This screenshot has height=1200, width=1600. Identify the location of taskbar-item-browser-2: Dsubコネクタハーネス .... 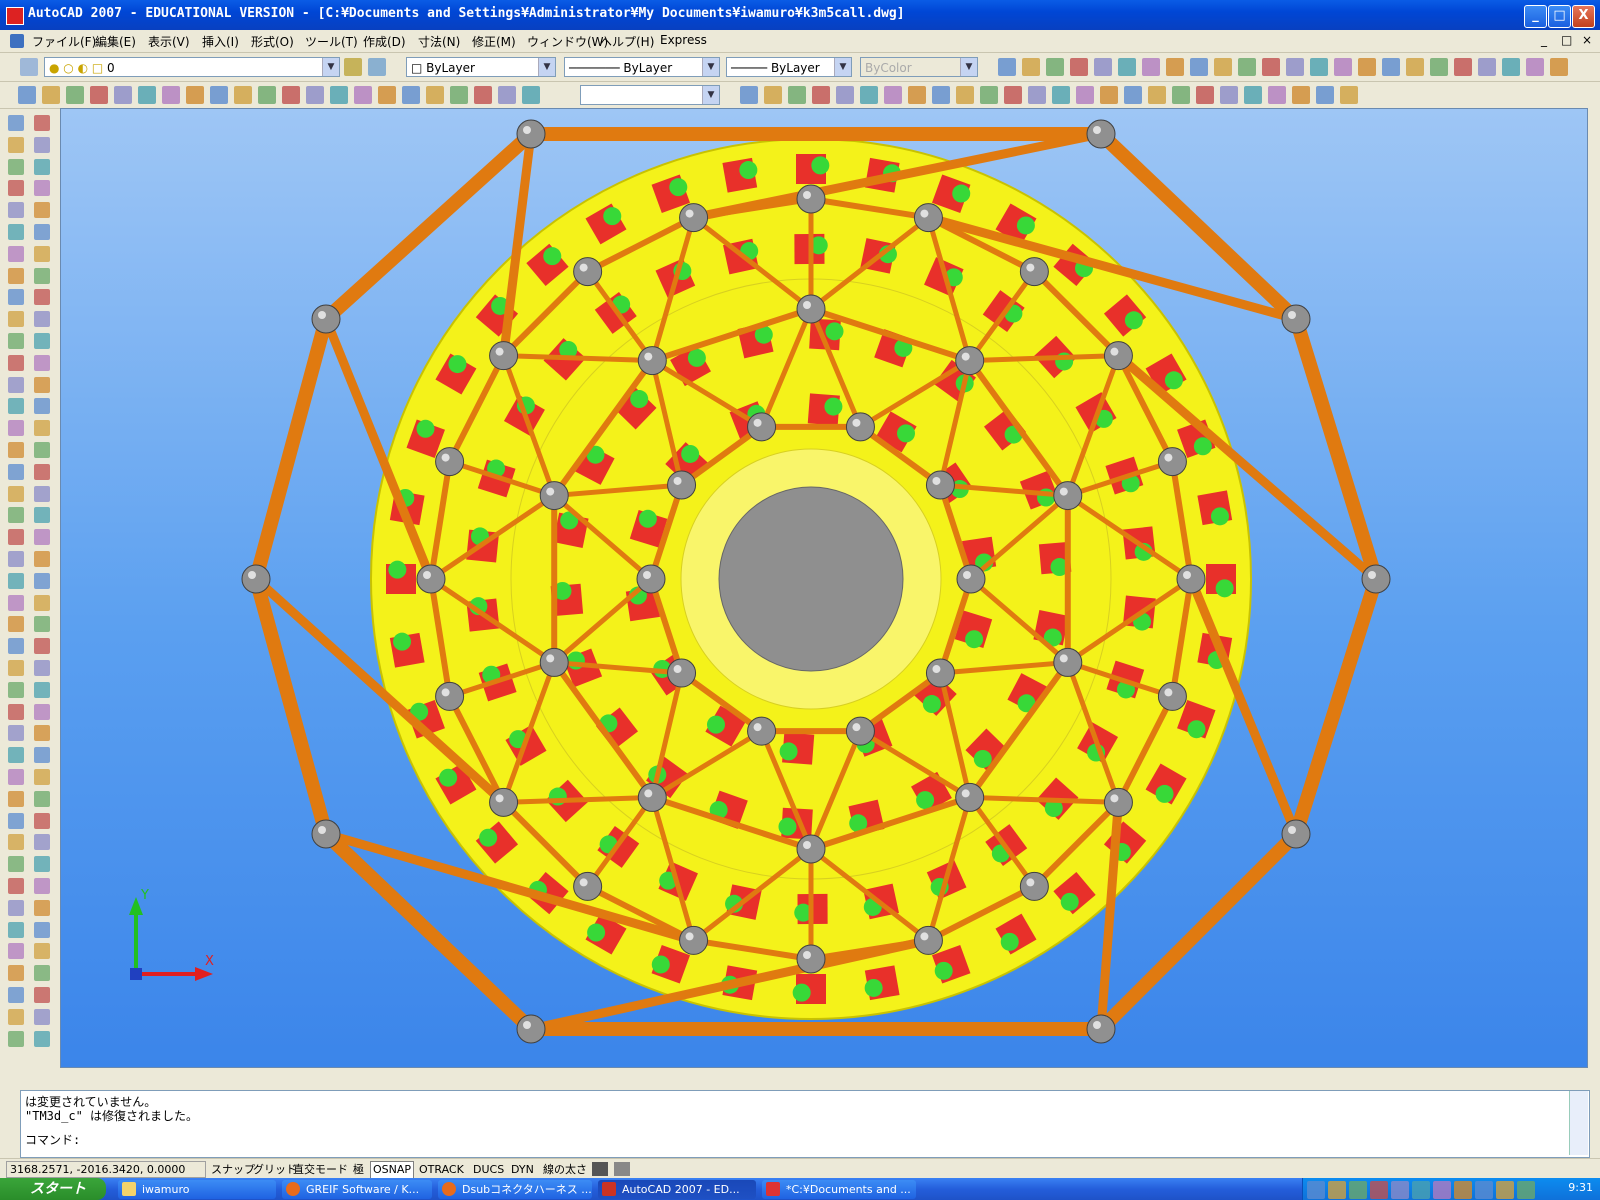
(515, 1189).